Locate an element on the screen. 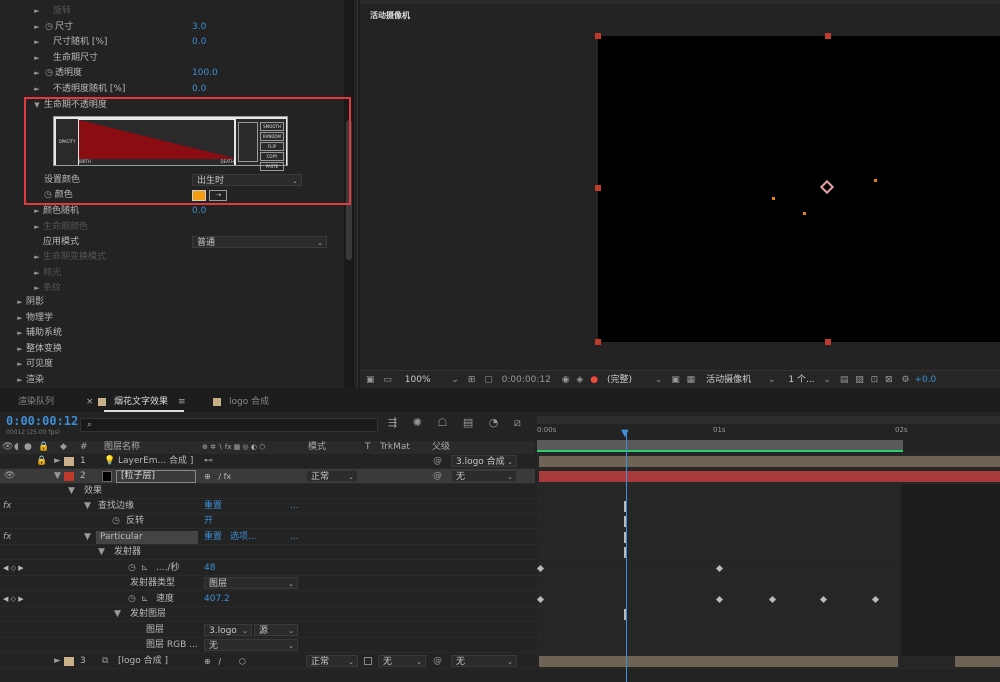 The image size is (1000, 682). exposure-value: +0.0 is located at coordinates (925, 380).